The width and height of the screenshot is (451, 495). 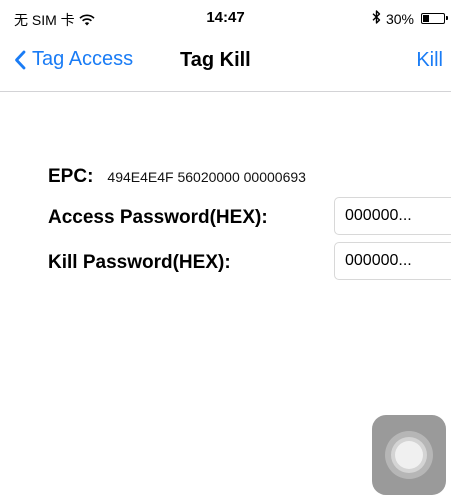 I want to click on status-right: 30%, so click(x=410, y=18).